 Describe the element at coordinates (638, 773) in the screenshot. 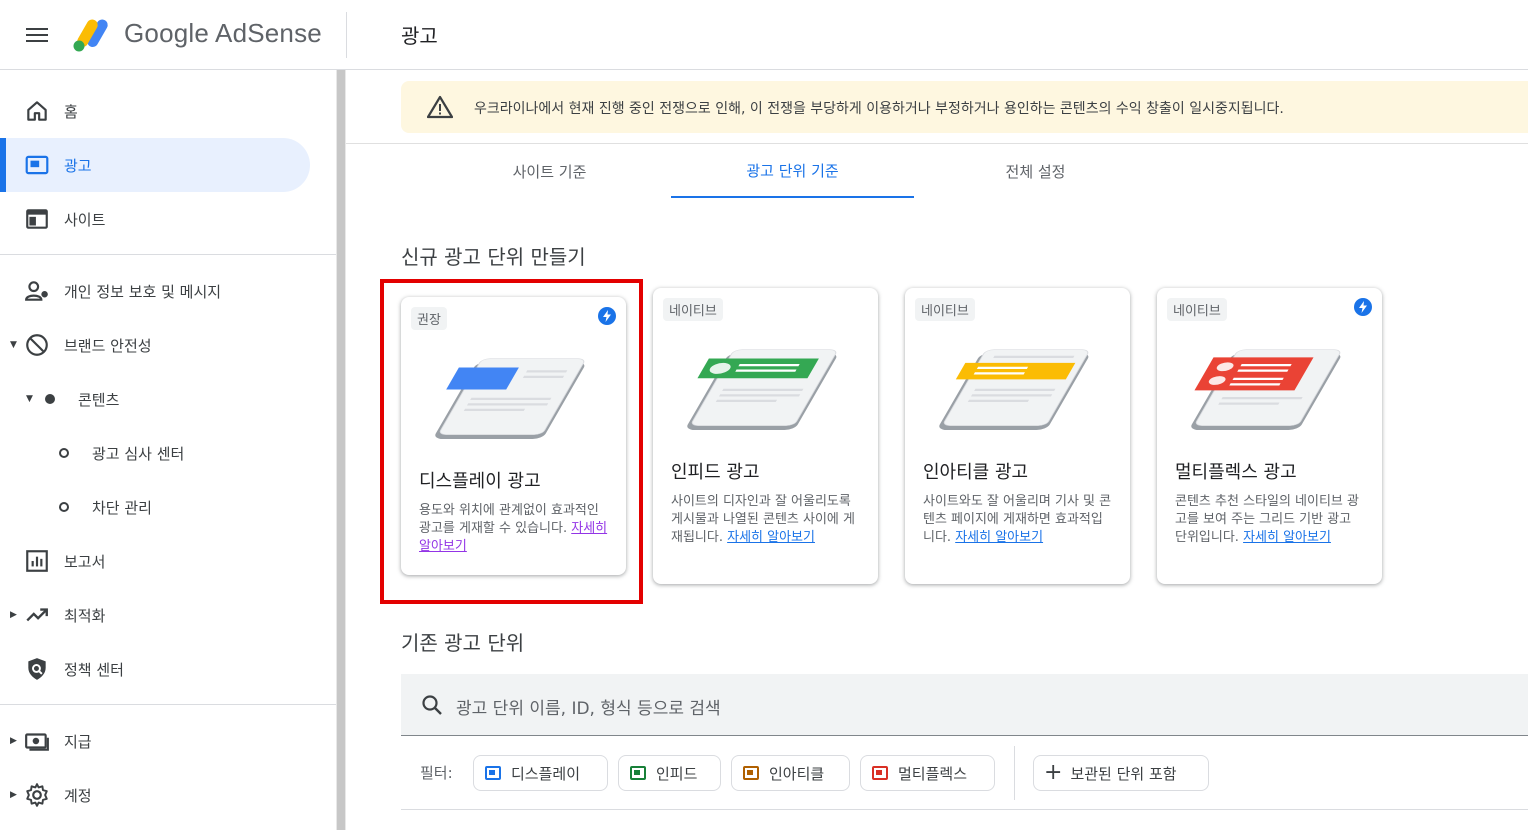

I see `infeed-format-icon` at that location.